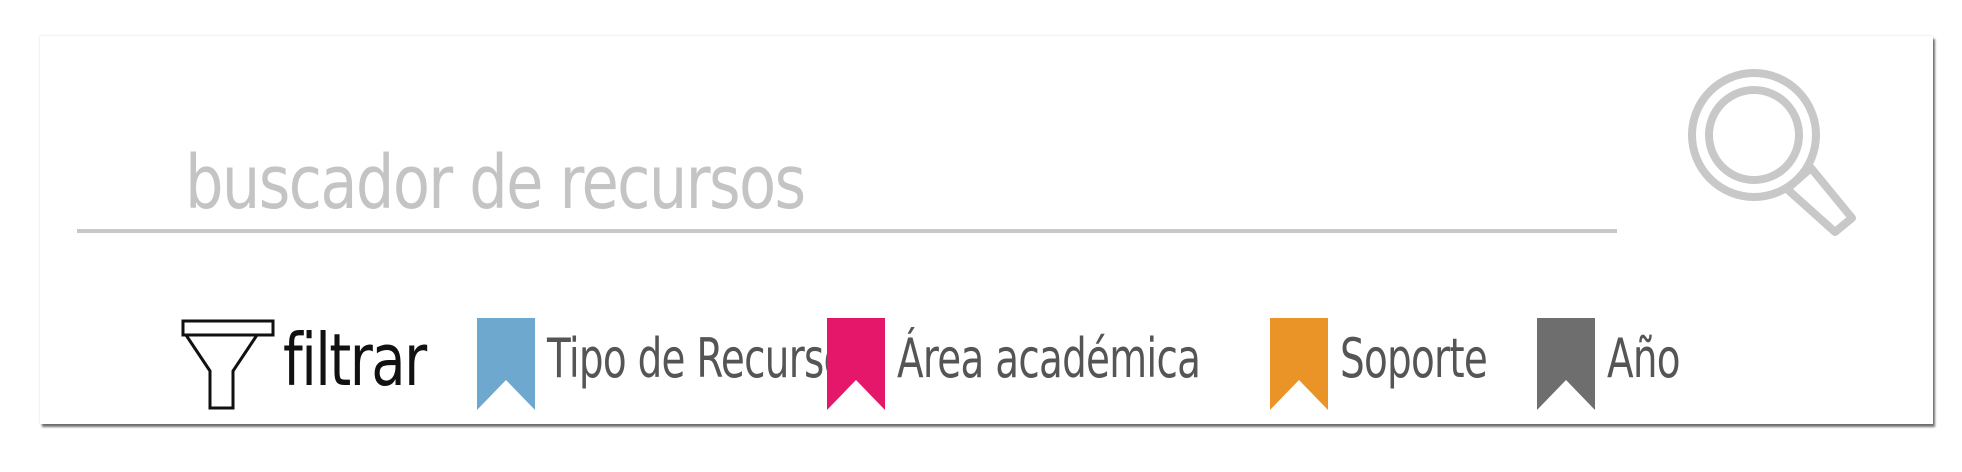 The height and width of the screenshot is (472, 1962). I want to click on chip-soporte: Soporte, so click(1385, 366).